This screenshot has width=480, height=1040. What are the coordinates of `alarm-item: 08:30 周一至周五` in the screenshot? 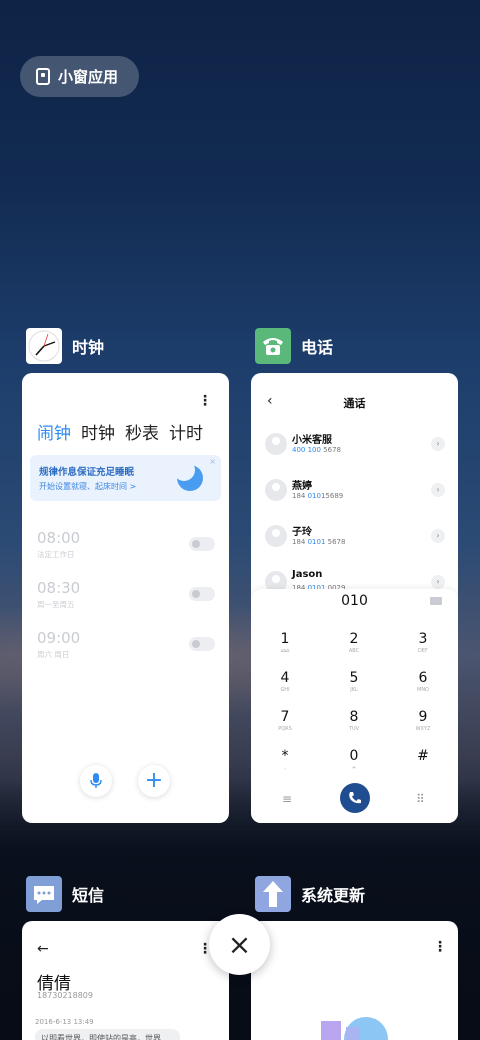 It's located at (127, 599).